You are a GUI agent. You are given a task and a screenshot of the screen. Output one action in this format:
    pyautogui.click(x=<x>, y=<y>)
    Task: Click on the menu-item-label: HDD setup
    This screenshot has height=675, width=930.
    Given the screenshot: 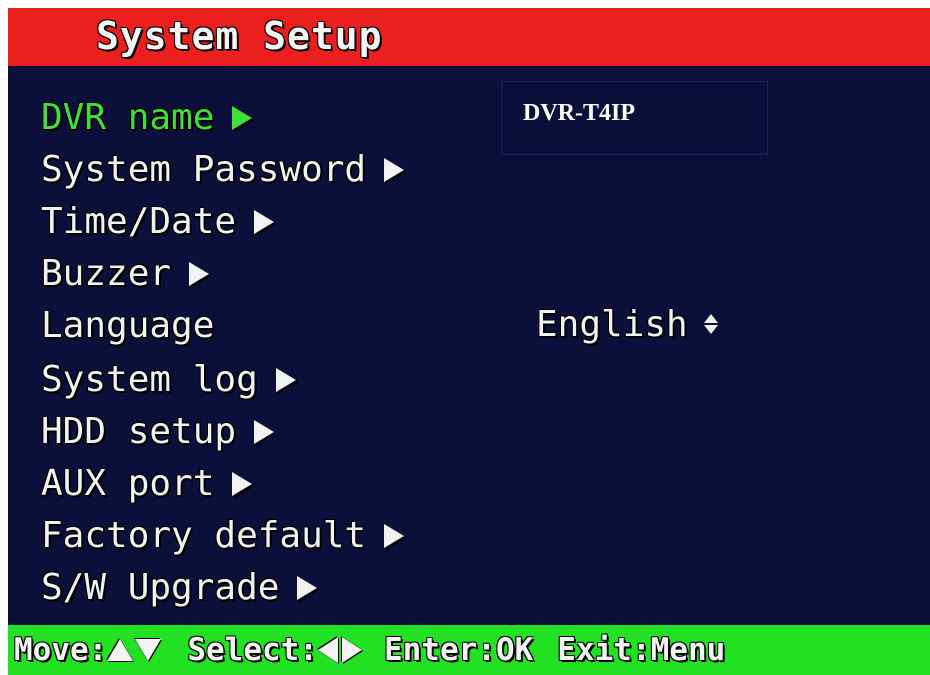 What is the action you would take?
    pyautogui.click(x=139, y=431)
    